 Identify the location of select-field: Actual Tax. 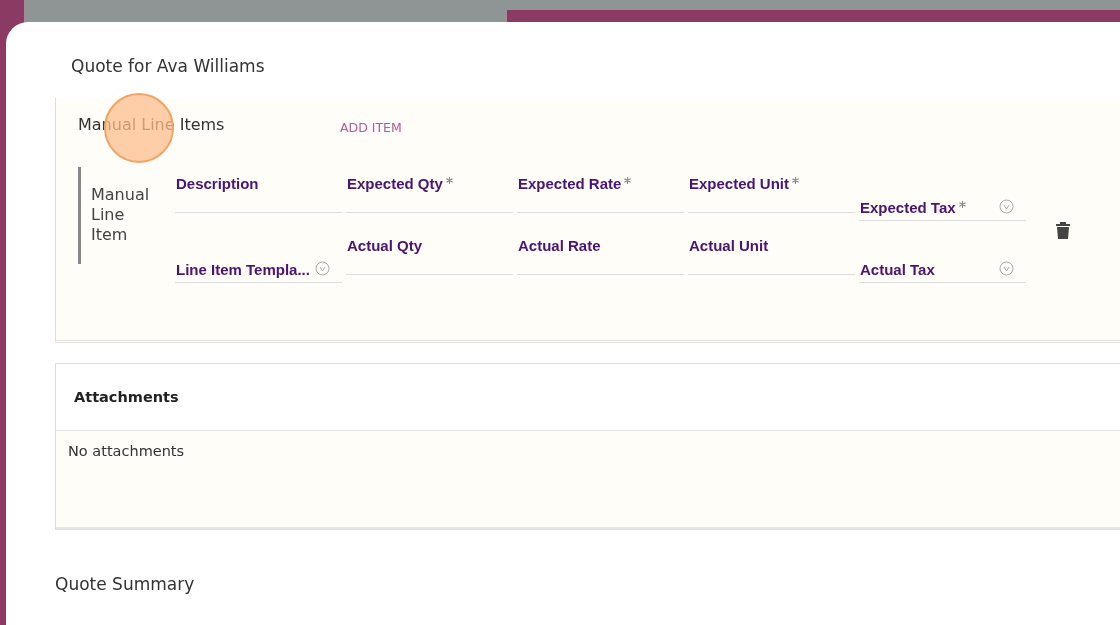
(942, 260).